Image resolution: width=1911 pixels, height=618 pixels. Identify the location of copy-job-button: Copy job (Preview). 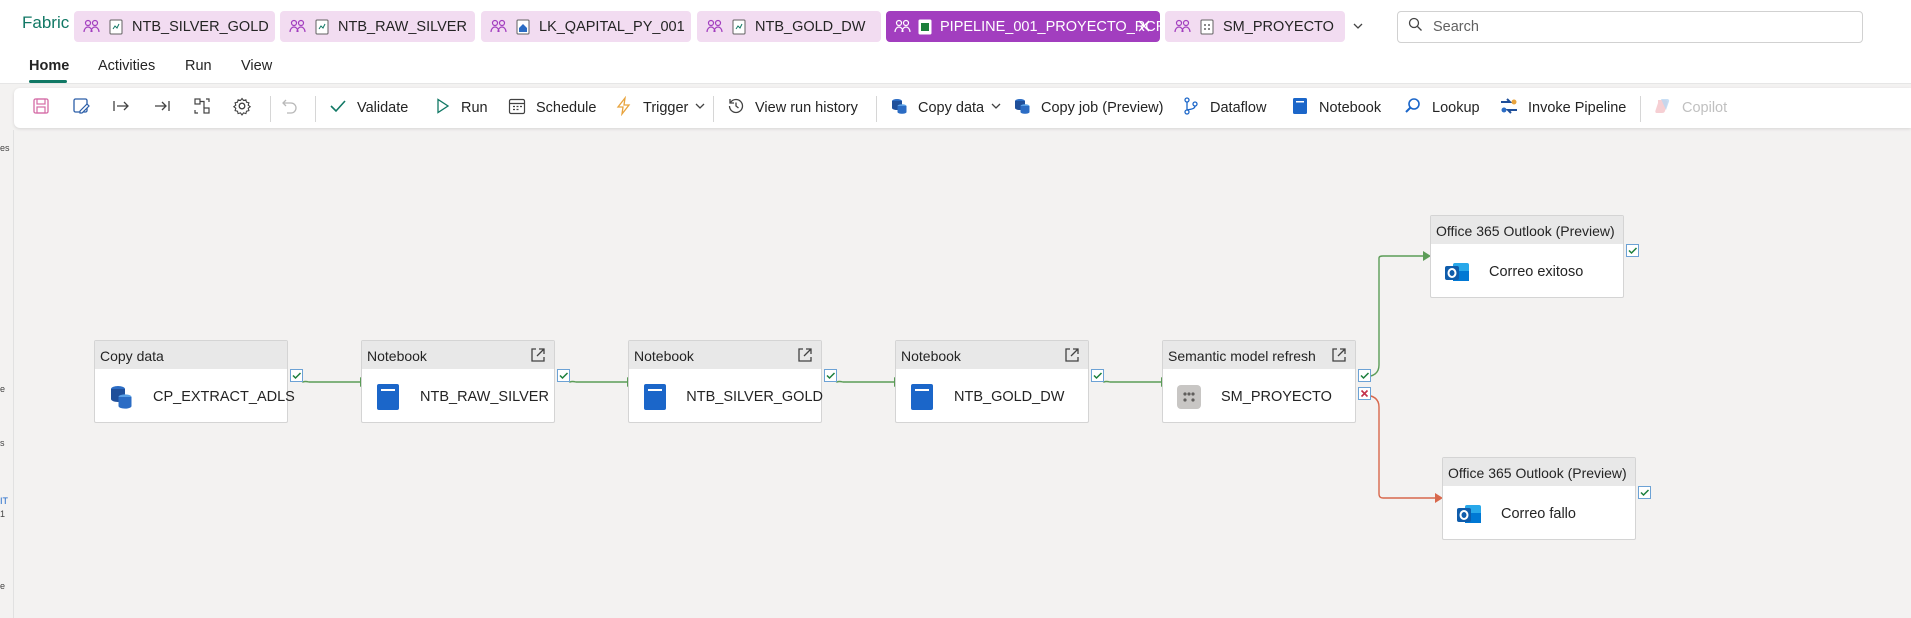
(1088, 108).